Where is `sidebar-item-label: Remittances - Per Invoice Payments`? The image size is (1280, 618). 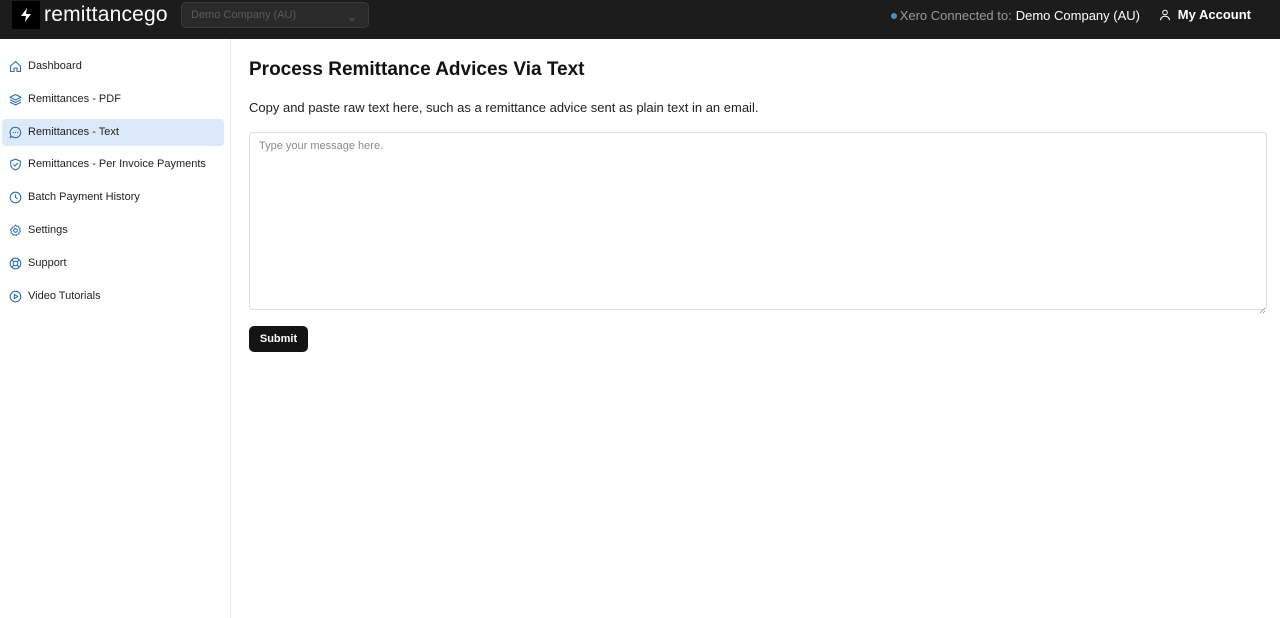
sidebar-item-label: Remittances - Per Invoice Payments is located at coordinates (117, 164).